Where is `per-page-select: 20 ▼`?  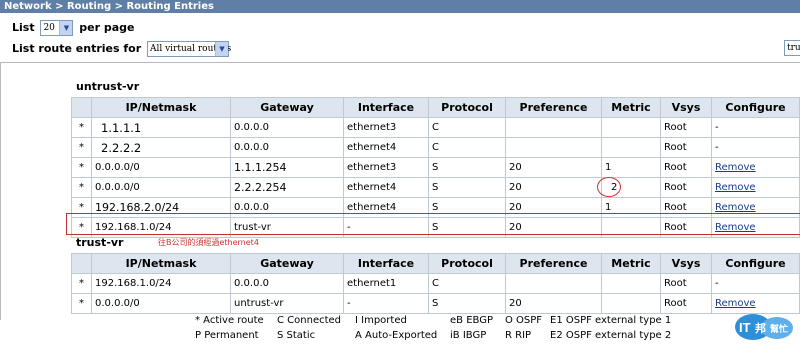 per-page-select: 20 ▼ is located at coordinates (57, 28).